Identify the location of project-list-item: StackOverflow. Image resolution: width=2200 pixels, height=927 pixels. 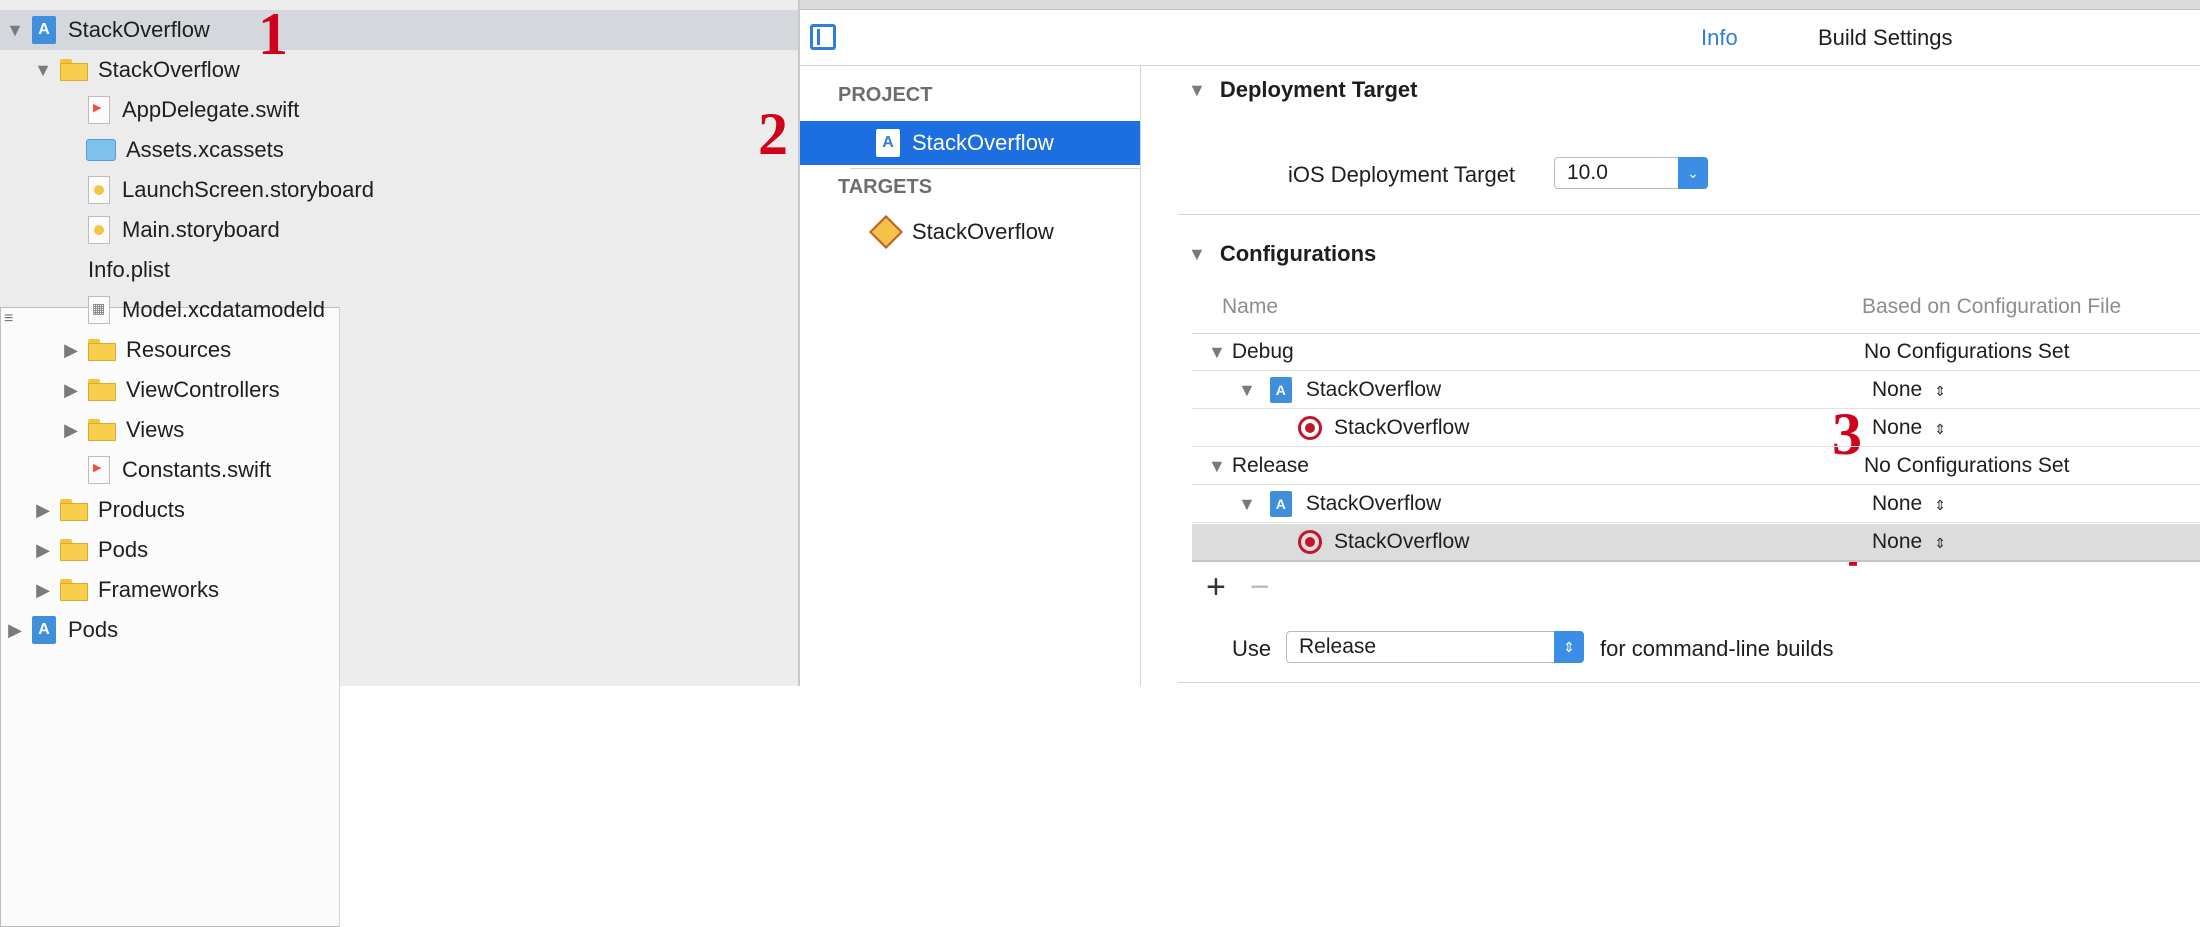
(970, 143).